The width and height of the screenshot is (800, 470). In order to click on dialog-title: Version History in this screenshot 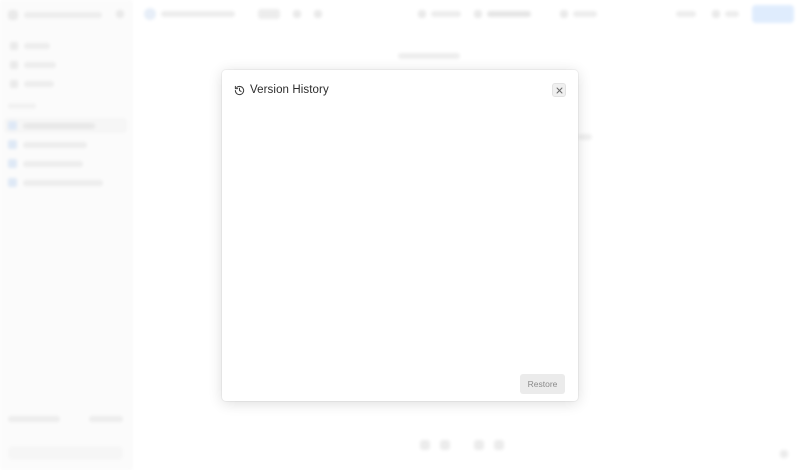, I will do `click(289, 90)`.